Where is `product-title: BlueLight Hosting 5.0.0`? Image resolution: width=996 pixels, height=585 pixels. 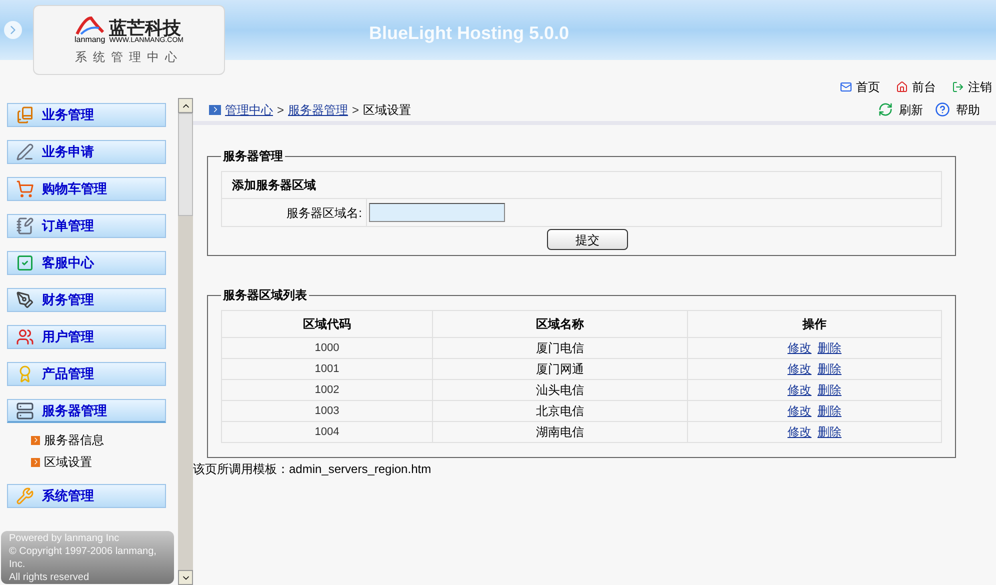 product-title: BlueLight Hosting 5.0.0 is located at coordinates (469, 33).